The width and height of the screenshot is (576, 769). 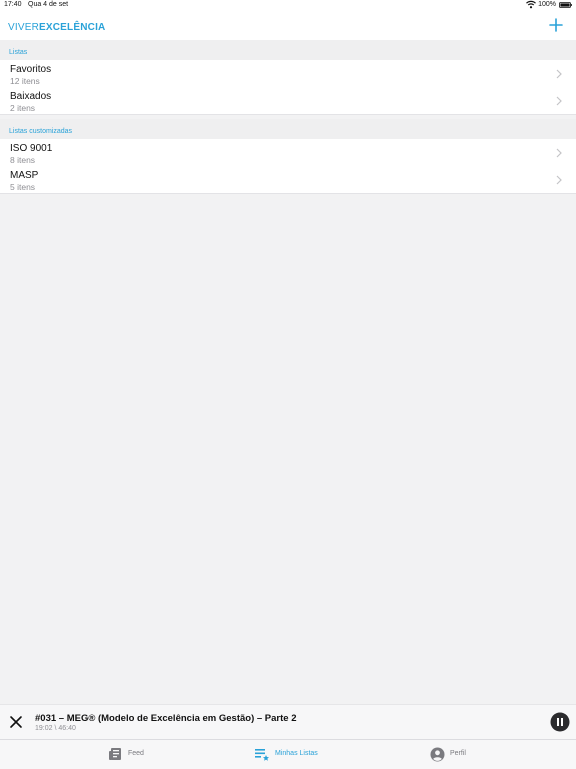 What do you see at coordinates (556, 25) in the screenshot?
I see `plus-icon` at bounding box center [556, 25].